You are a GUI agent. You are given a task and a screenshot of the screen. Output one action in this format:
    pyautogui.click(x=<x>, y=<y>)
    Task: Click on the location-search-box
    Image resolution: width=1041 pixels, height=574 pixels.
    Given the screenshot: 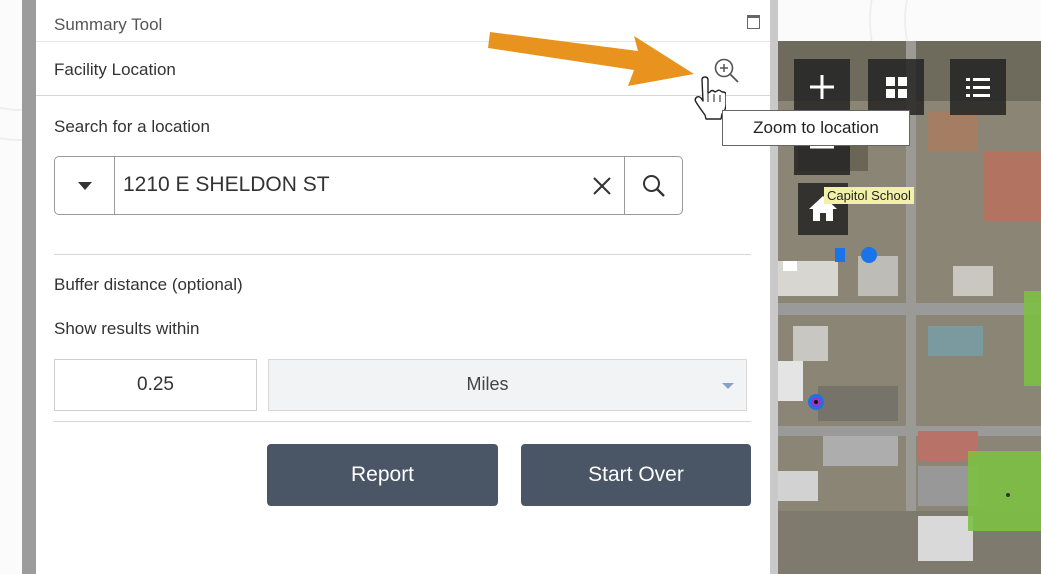 What is the action you would take?
    pyautogui.click(x=368, y=185)
    